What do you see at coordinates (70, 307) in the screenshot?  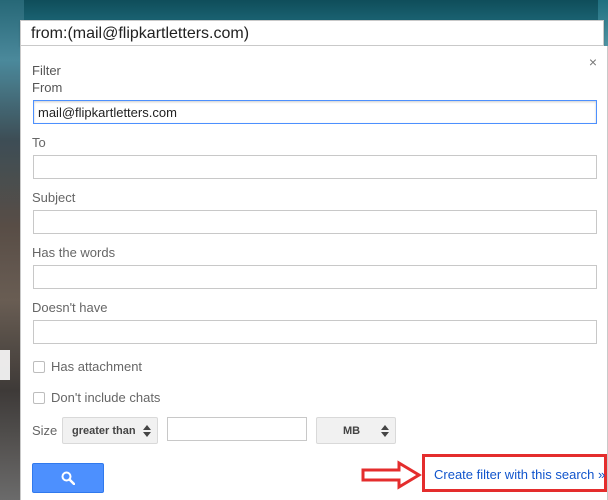 I see `doesnt-have-label: Doesn't have` at bounding box center [70, 307].